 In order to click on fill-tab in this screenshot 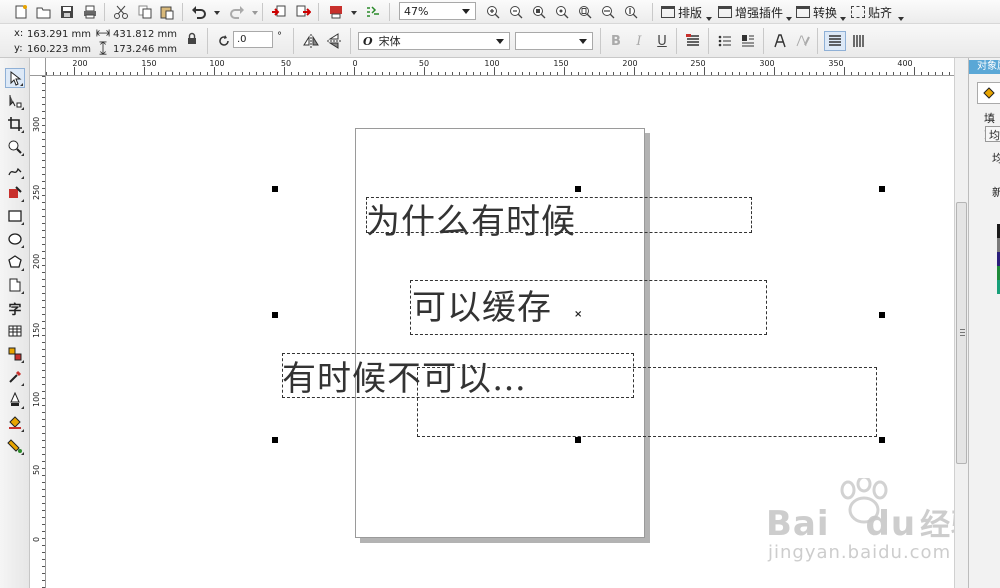, I will do `click(988, 93)`.